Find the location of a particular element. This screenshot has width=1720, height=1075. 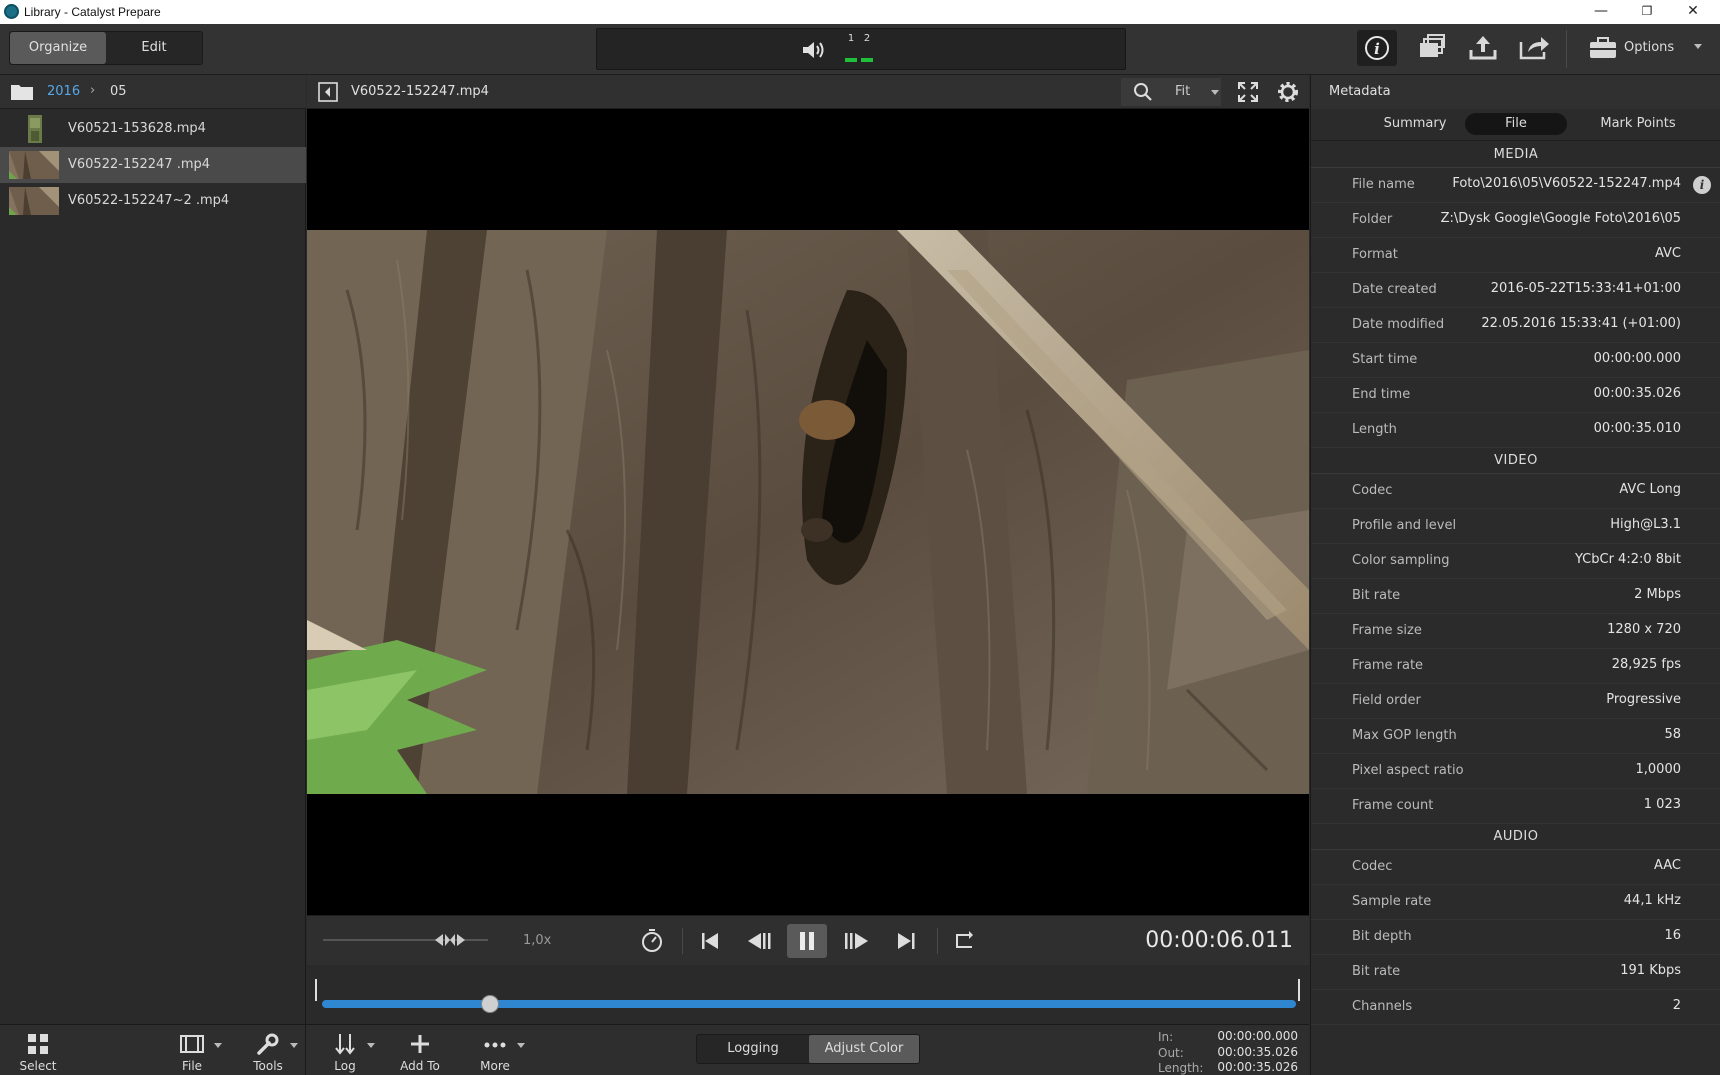

tab-file: File is located at coordinates (1516, 124).